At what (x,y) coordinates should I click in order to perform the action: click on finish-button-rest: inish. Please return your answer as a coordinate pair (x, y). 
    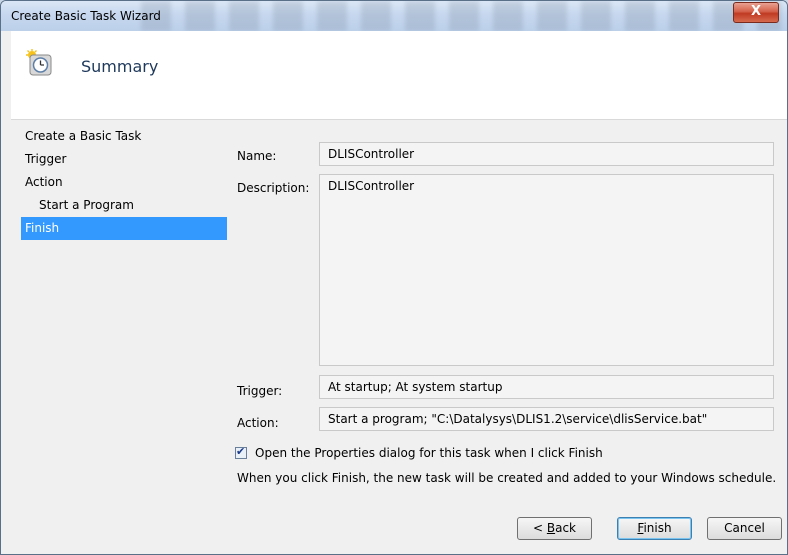
    Looking at the image, I should click on (657, 528).